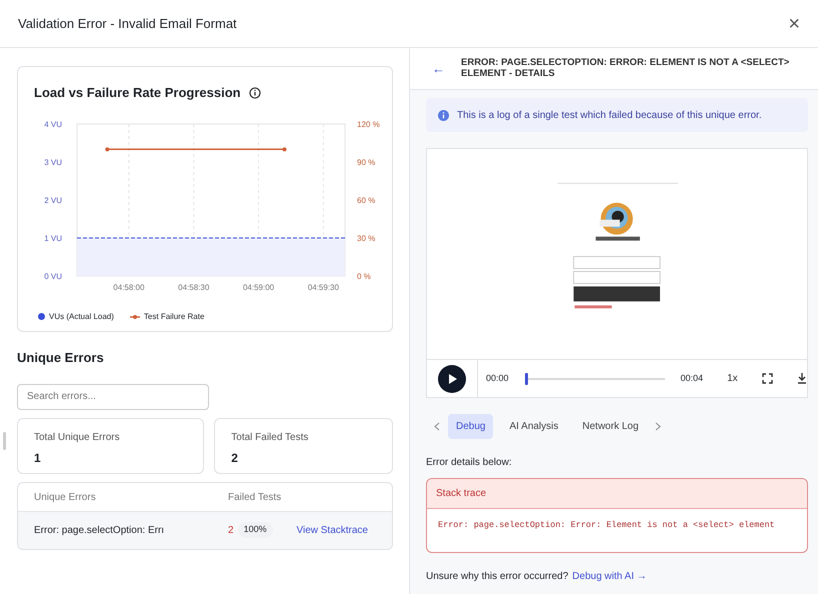 This screenshot has width=818, height=594. What do you see at coordinates (332, 530) in the screenshot?
I see `stacktrace-link: View Stacktrace` at bounding box center [332, 530].